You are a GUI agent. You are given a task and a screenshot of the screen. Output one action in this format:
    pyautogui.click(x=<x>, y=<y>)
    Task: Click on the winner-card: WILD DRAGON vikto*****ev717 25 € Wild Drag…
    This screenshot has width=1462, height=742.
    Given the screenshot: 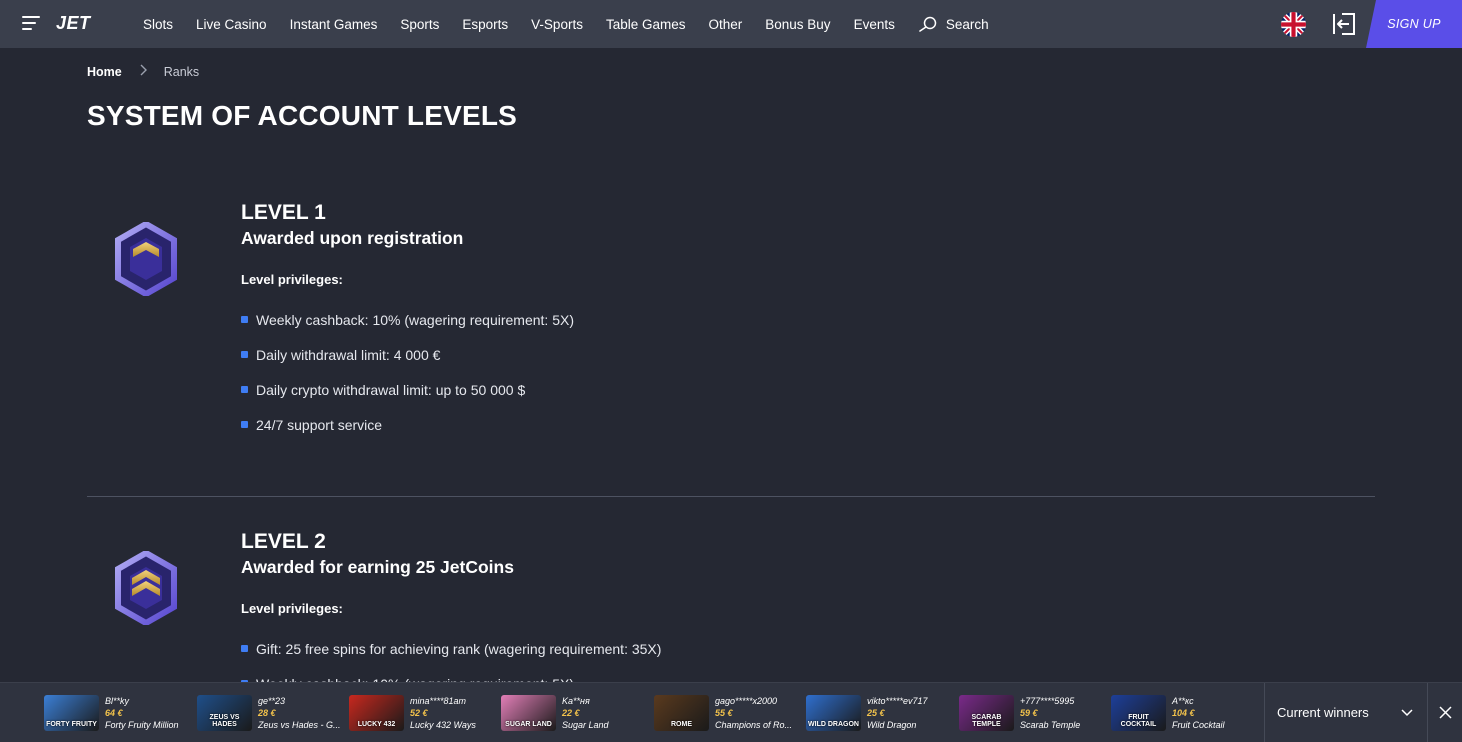 What is the action you would take?
    pyautogui.click(x=867, y=713)
    